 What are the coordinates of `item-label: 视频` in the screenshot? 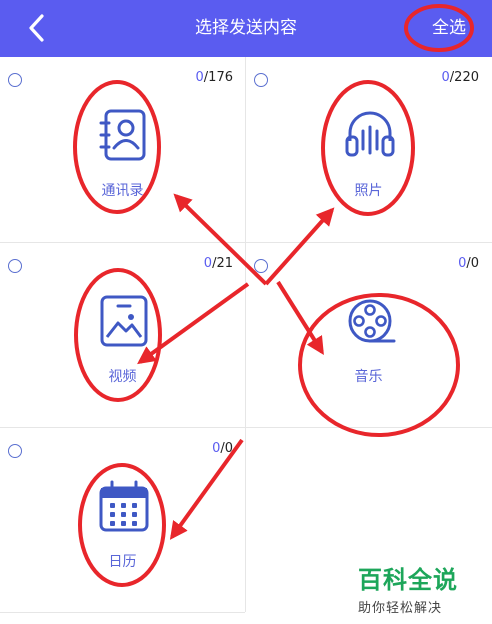 It's located at (122, 377).